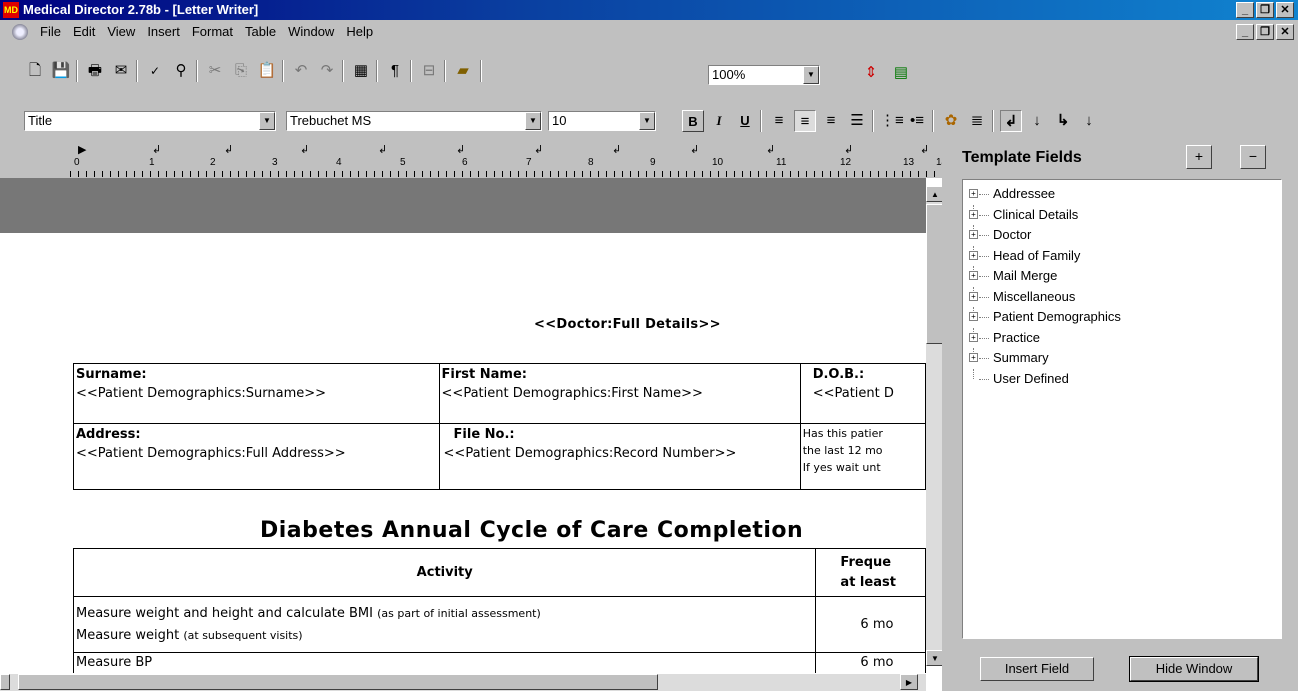  I want to click on menu-window: Window, so click(311, 31).